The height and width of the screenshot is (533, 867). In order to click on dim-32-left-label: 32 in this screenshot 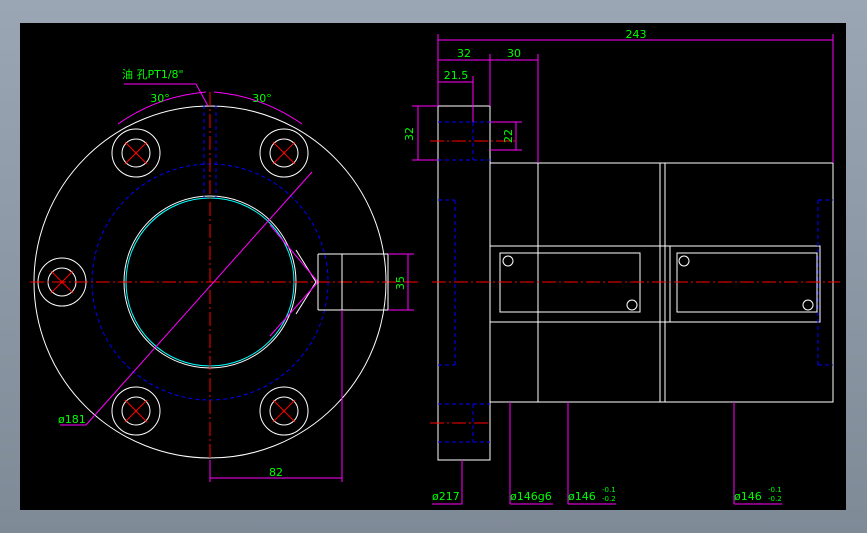, I will do `click(409, 134)`.